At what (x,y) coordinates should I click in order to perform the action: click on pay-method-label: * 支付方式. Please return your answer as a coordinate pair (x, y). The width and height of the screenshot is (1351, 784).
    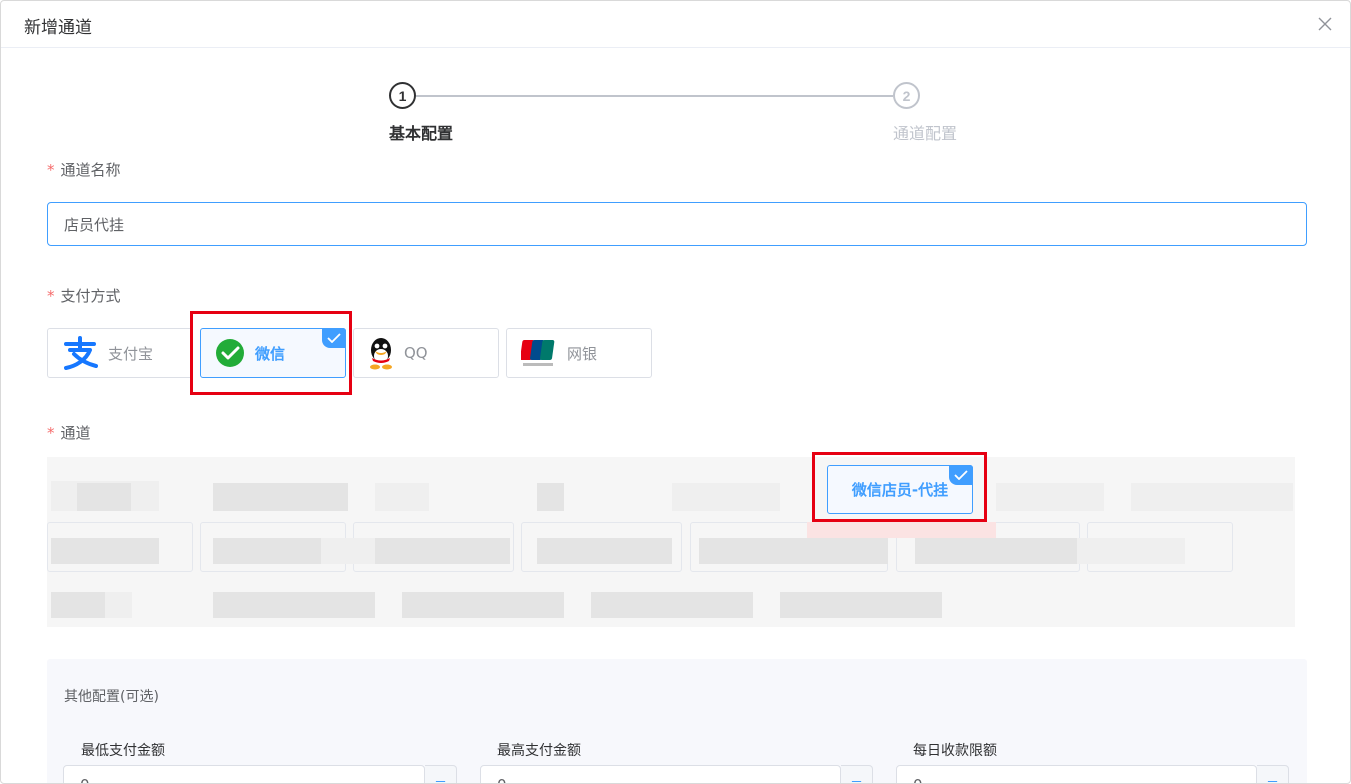
    Looking at the image, I should click on (84, 296).